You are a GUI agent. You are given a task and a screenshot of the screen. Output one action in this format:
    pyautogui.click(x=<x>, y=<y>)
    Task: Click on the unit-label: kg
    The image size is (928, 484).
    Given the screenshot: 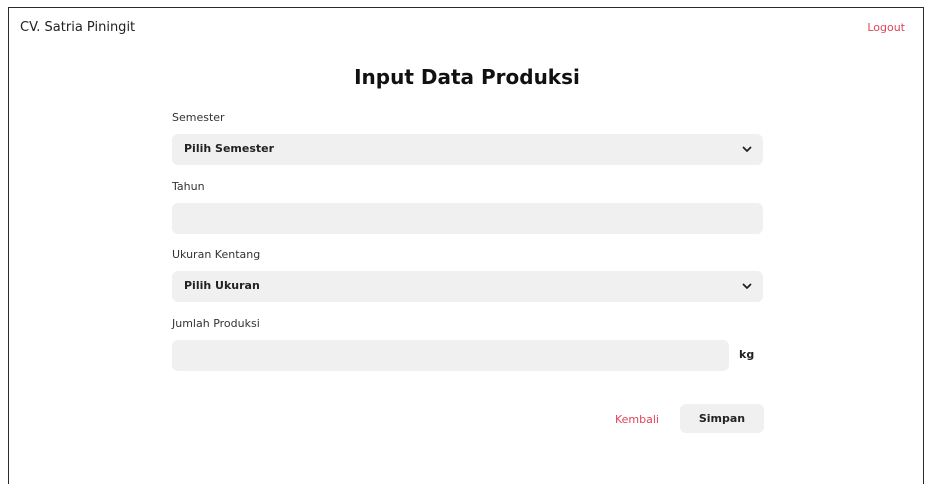 What is the action you would take?
    pyautogui.click(x=747, y=354)
    